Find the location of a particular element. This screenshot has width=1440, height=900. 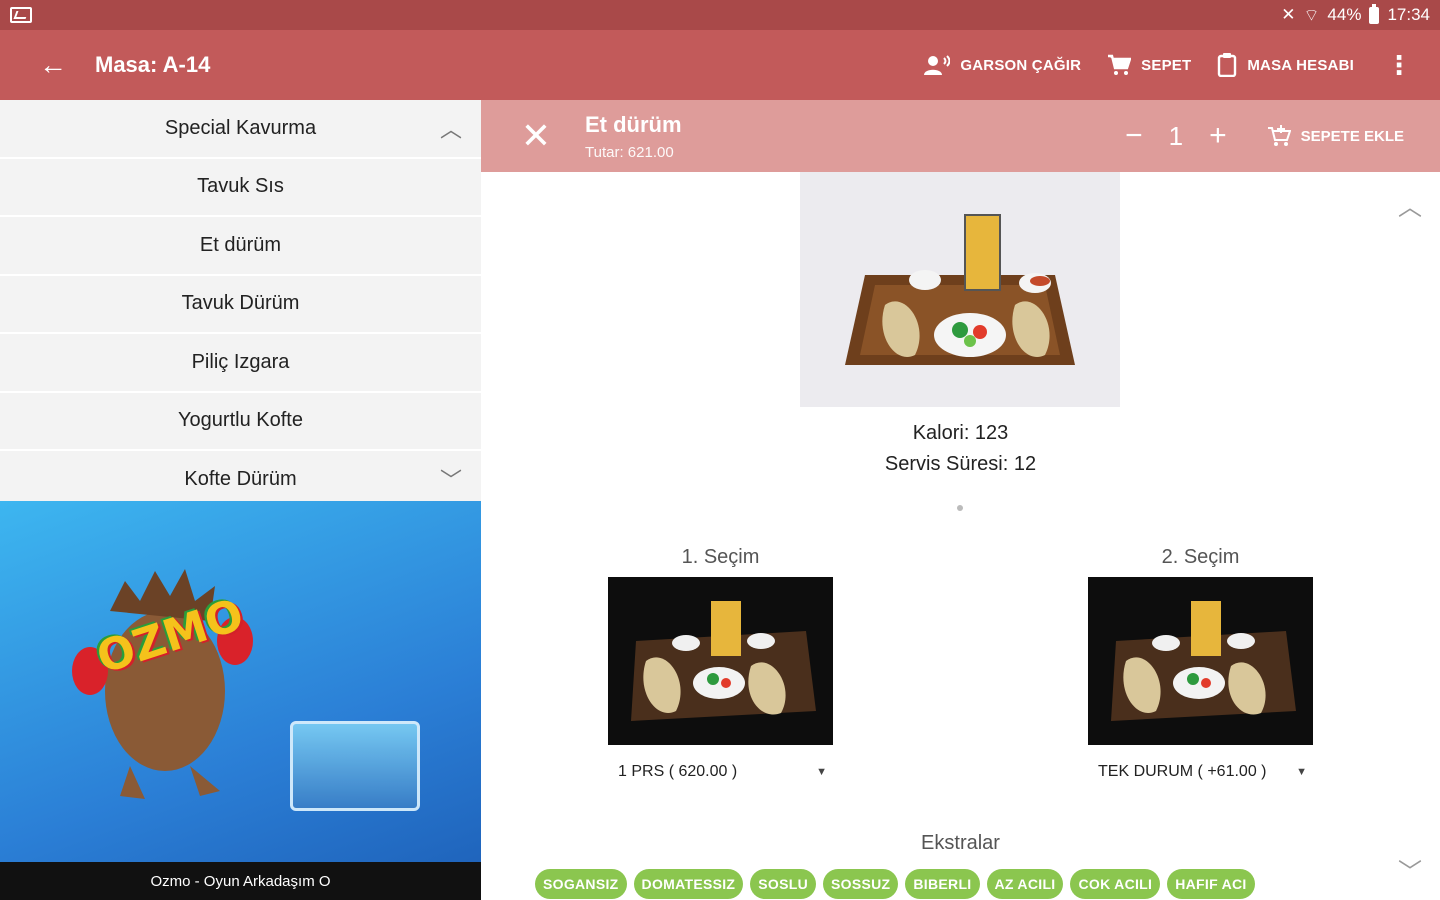

cart-button: SEPET is located at coordinates (1149, 65).